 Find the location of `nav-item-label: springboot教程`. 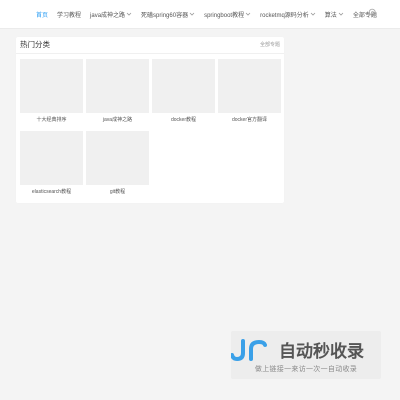

nav-item-label: springboot教程 is located at coordinates (224, 15).